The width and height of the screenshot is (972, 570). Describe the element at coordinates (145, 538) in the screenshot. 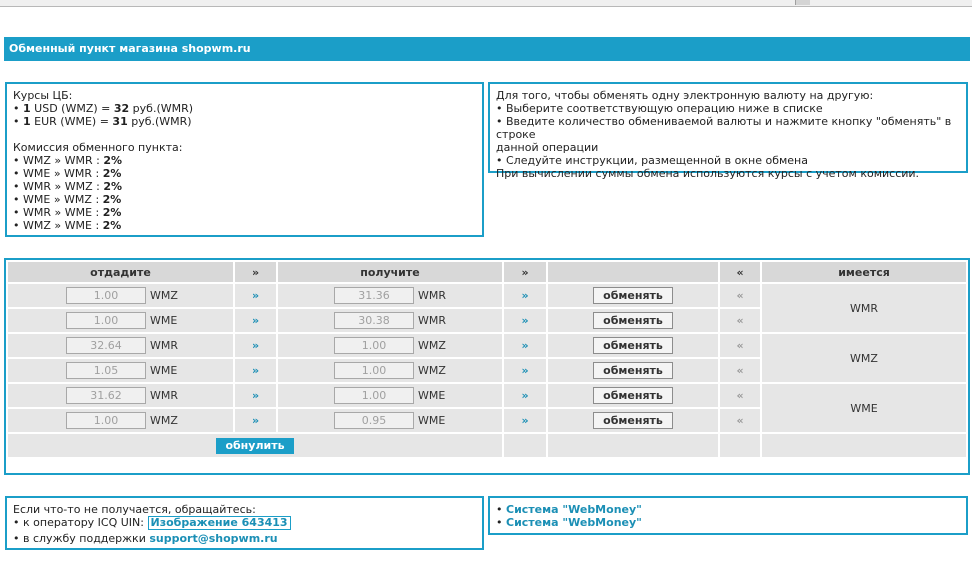

I see `contact-support: • в службу поддержки support@shopwm.ru` at that location.